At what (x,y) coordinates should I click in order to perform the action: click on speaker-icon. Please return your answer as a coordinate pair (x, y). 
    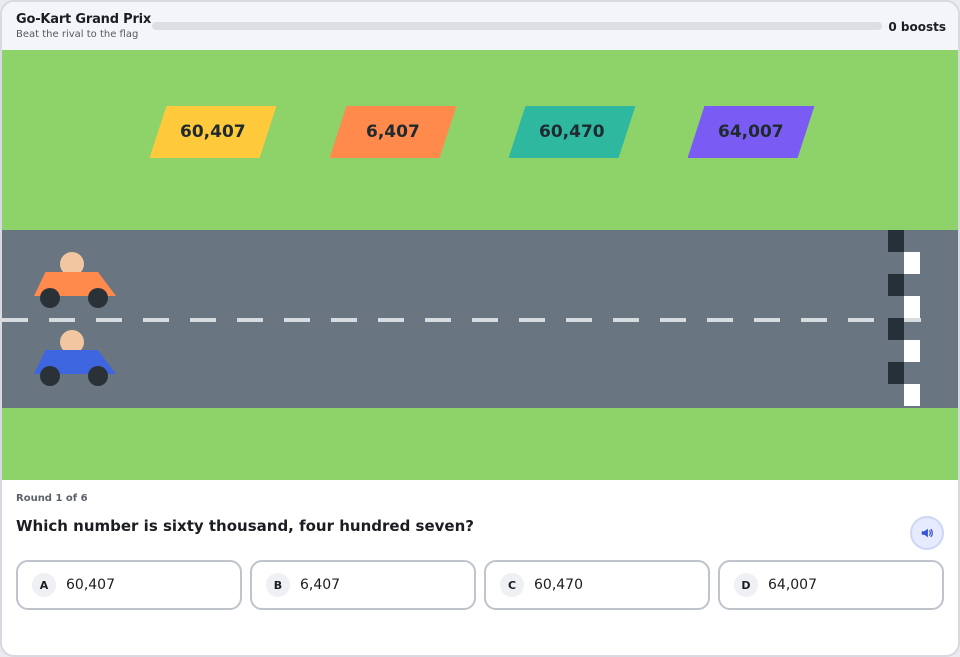
    Looking at the image, I should click on (927, 533).